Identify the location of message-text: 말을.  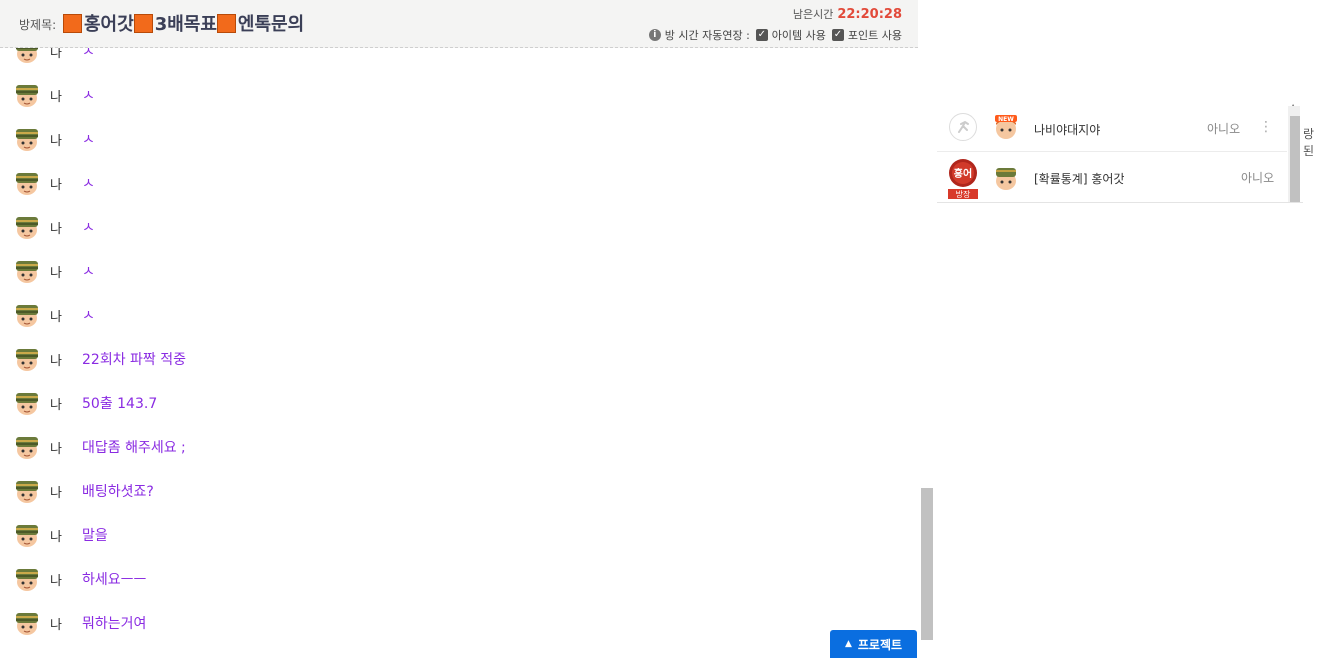
(95, 536).